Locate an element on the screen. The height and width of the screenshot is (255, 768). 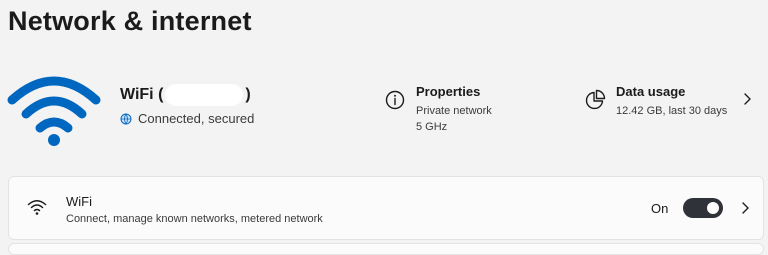
wifi-toggle-label: On is located at coordinates (660, 208).